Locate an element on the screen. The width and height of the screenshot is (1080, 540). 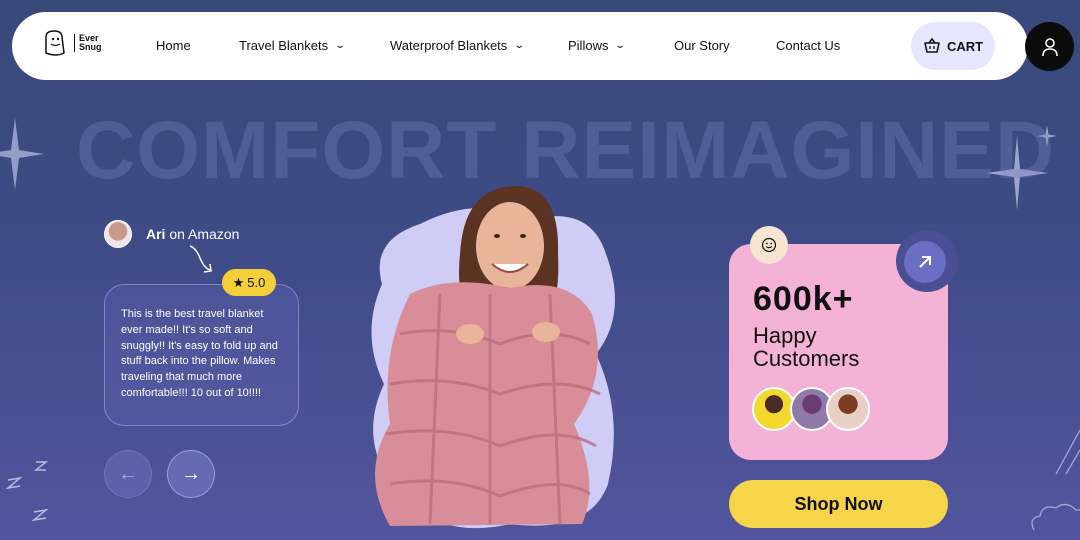
curved-arrow-icon is located at coordinates (200, 259).